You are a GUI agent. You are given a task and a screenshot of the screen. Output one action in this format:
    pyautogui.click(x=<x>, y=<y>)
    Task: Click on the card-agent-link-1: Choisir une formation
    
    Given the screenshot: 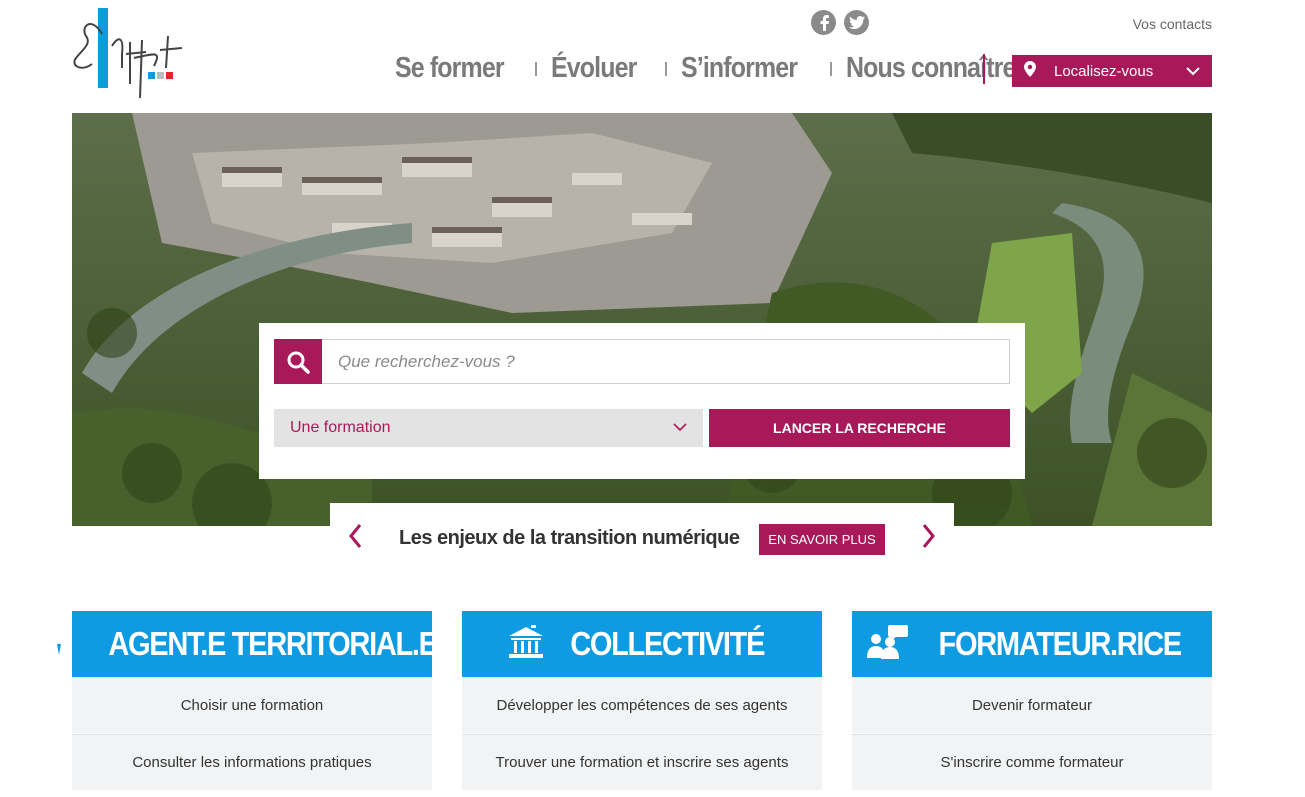 What is the action you would take?
    pyautogui.click(x=252, y=705)
    